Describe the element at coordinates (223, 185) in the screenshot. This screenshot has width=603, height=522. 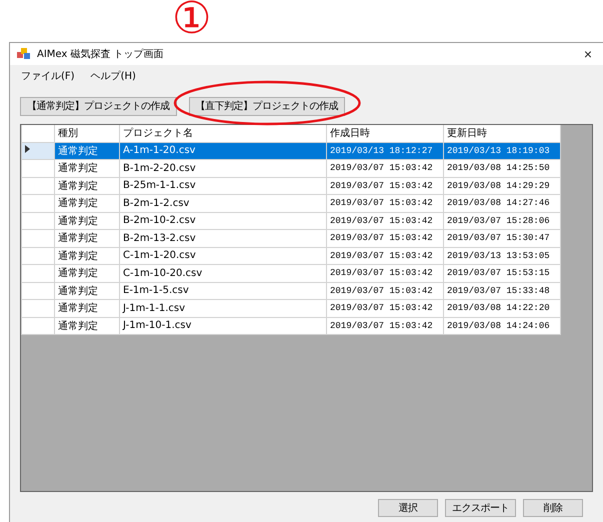
I see `table-cell: B-25m-1-1.csv` at that location.